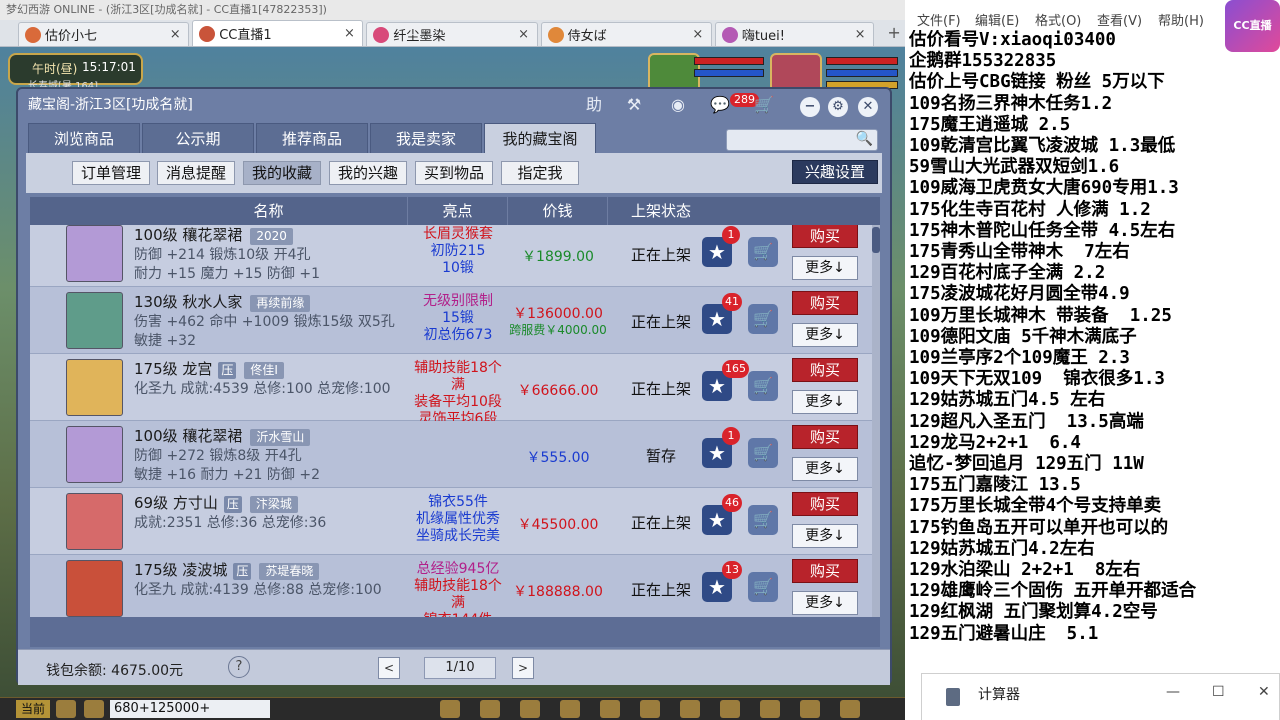  Describe the element at coordinates (939, 19) in the screenshot. I see `menu-file: 文件(F)` at that location.